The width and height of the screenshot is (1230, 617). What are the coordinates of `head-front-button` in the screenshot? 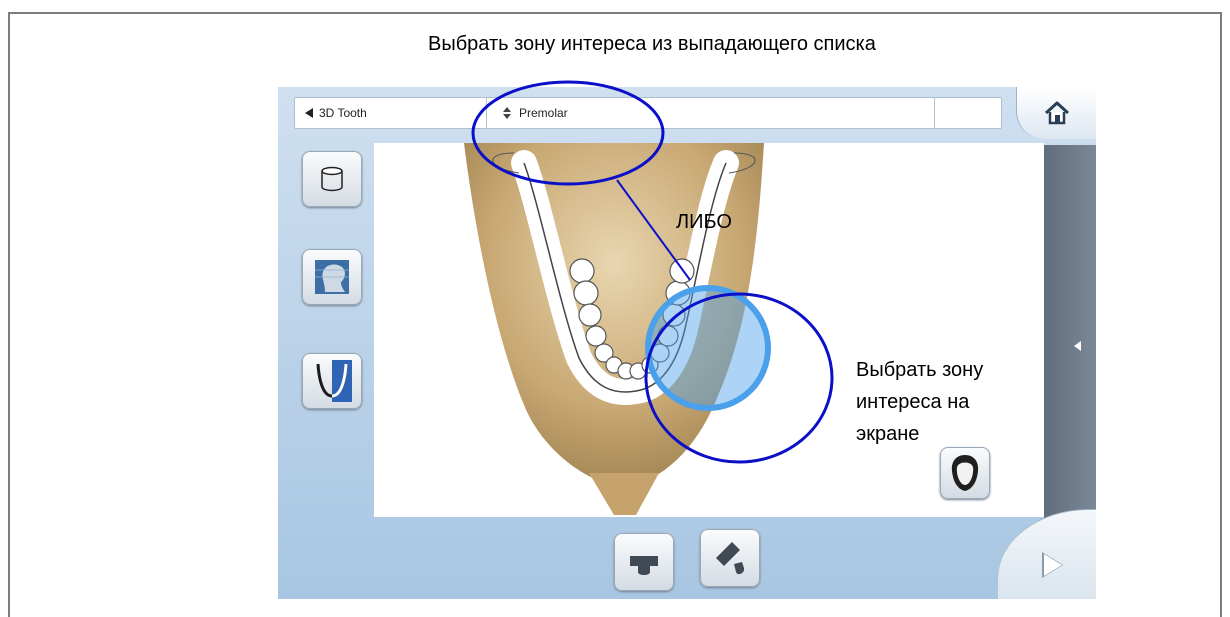 It's located at (965, 473).